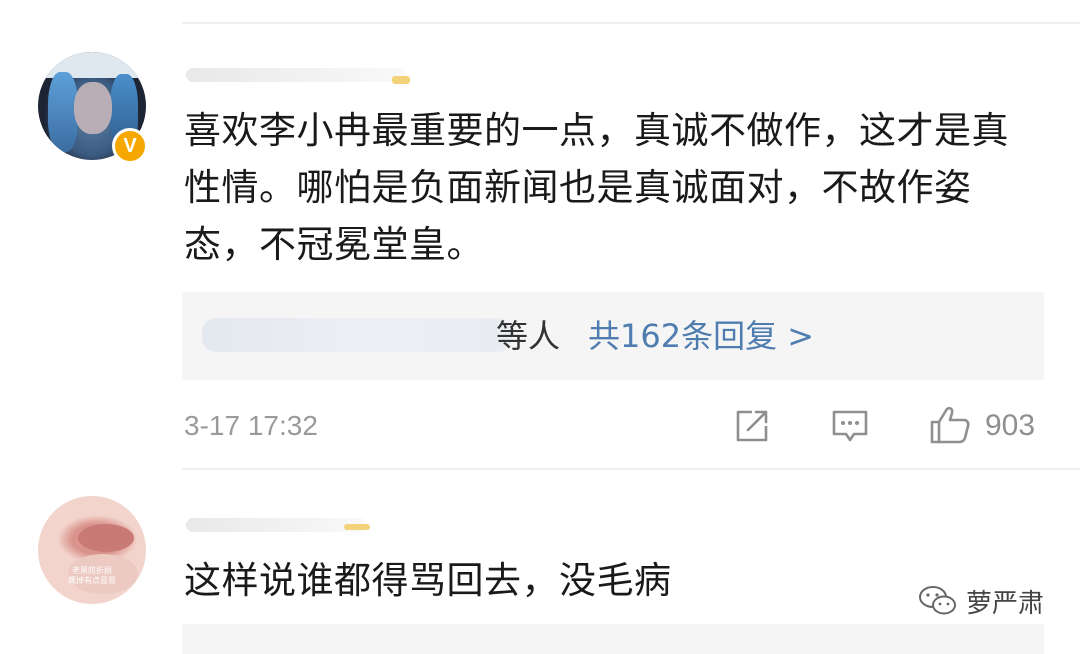 The width and height of the screenshot is (1080, 654). Describe the element at coordinates (578, 187) in the screenshot. I see `comment-line: 性情。哪怕是负面新闻也是真诚面对，不故作姿` at that location.